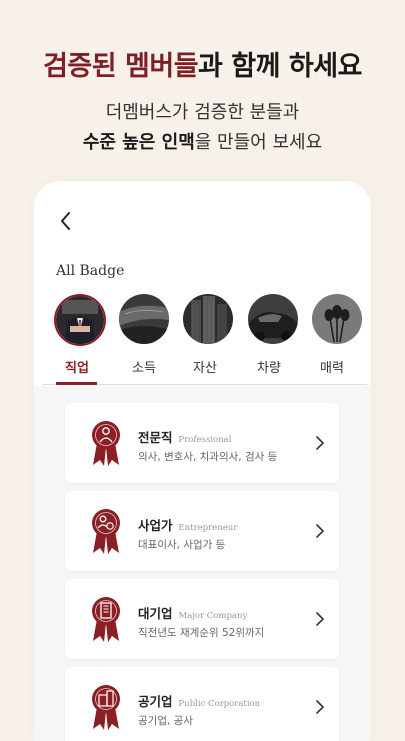 The image size is (405, 741). I want to click on badge-name: 사업가, so click(155, 525).